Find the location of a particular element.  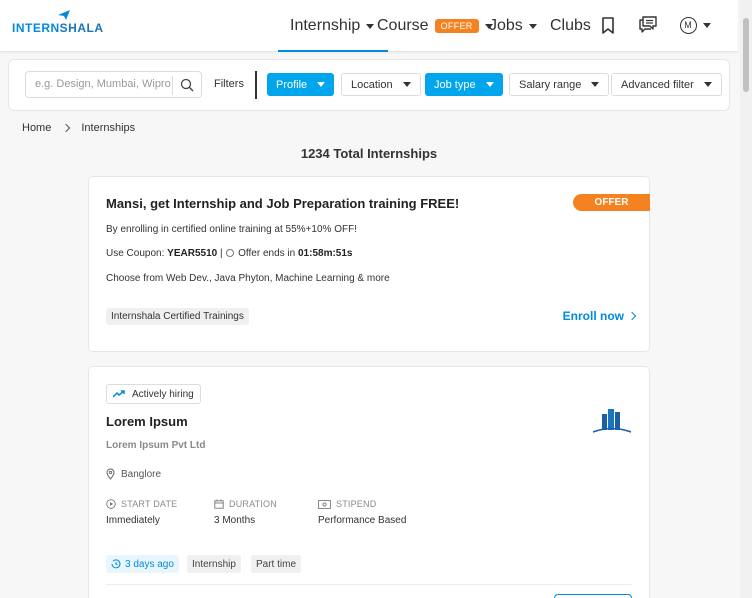

filter-job-type-label: Job type is located at coordinates (455, 84).